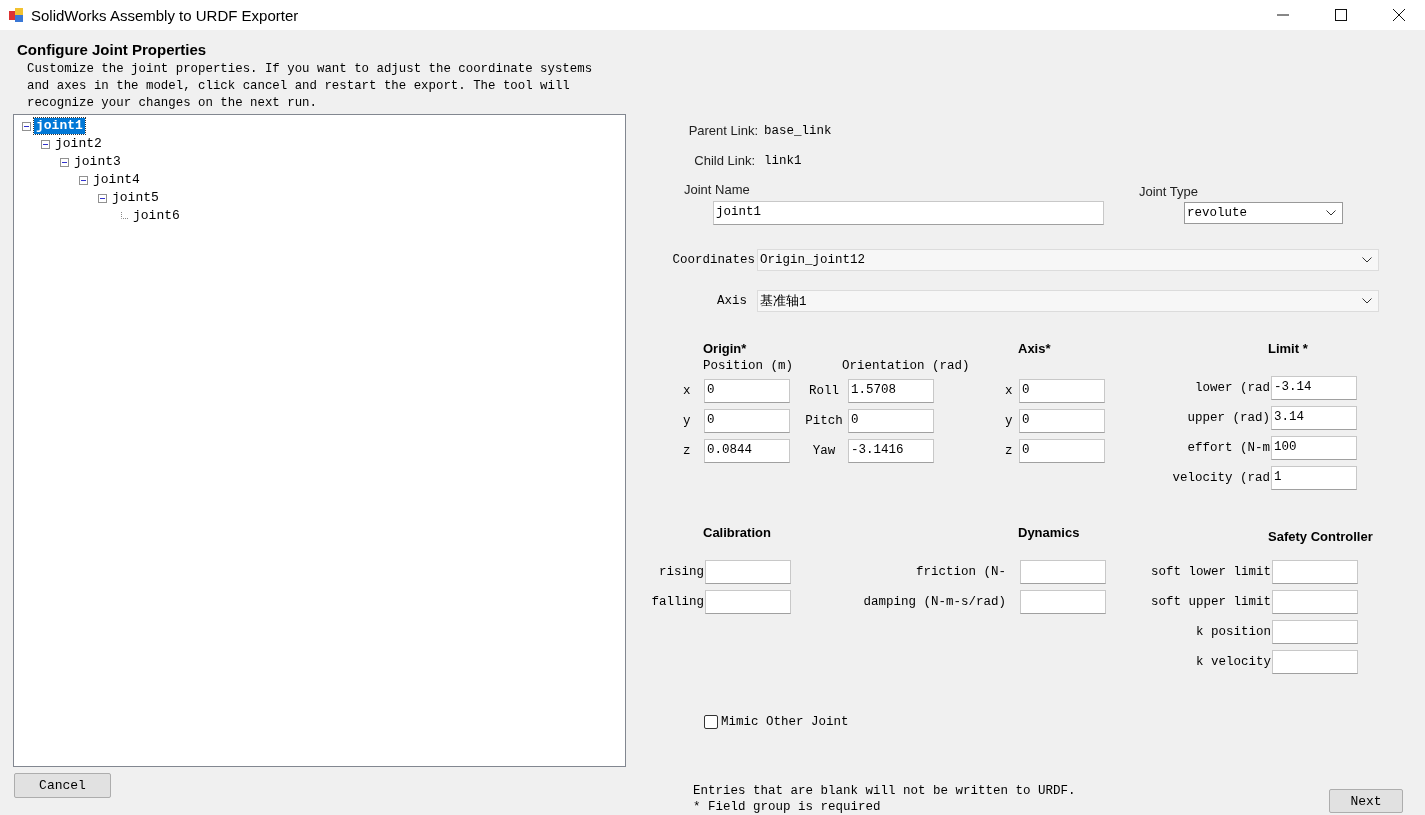 Image resolution: width=1425 pixels, height=815 pixels. Describe the element at coordinates (116, 180) in the screenshot. I see `tree-item: joint4` at that location.